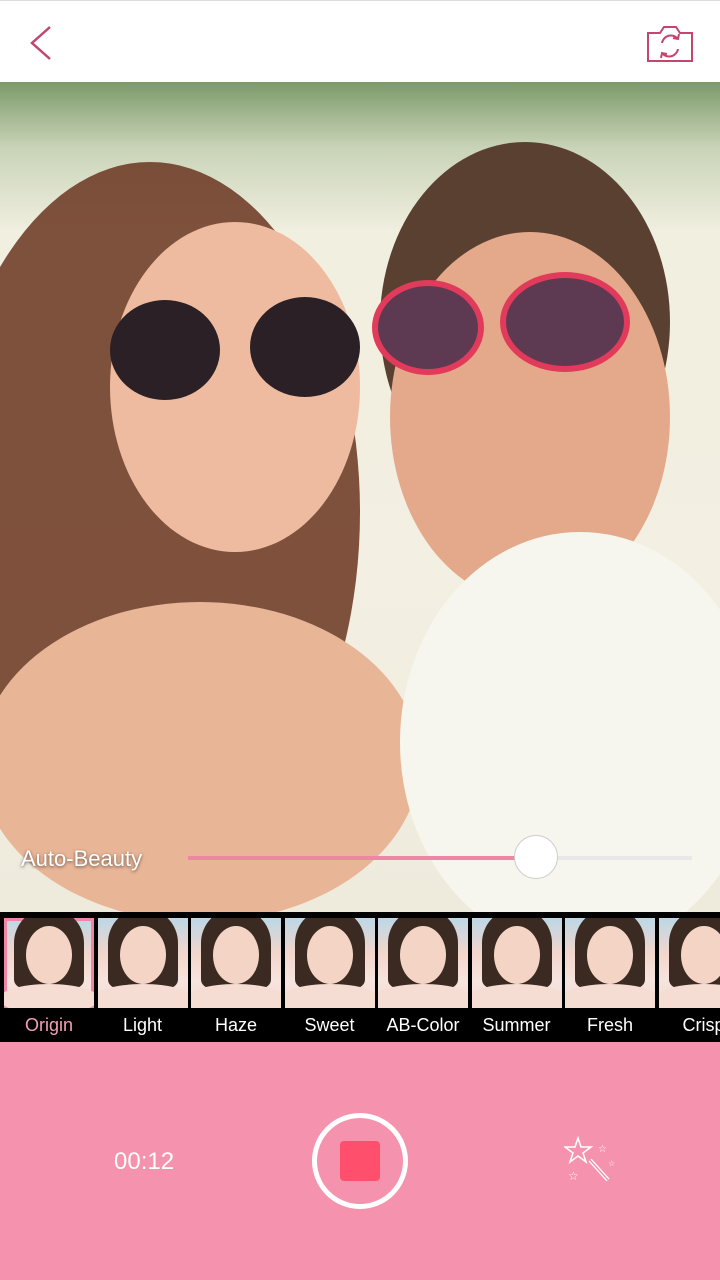 This screenshot has width=720, height=1280. I want to click on camera-switch-icon, so click(670, 43).